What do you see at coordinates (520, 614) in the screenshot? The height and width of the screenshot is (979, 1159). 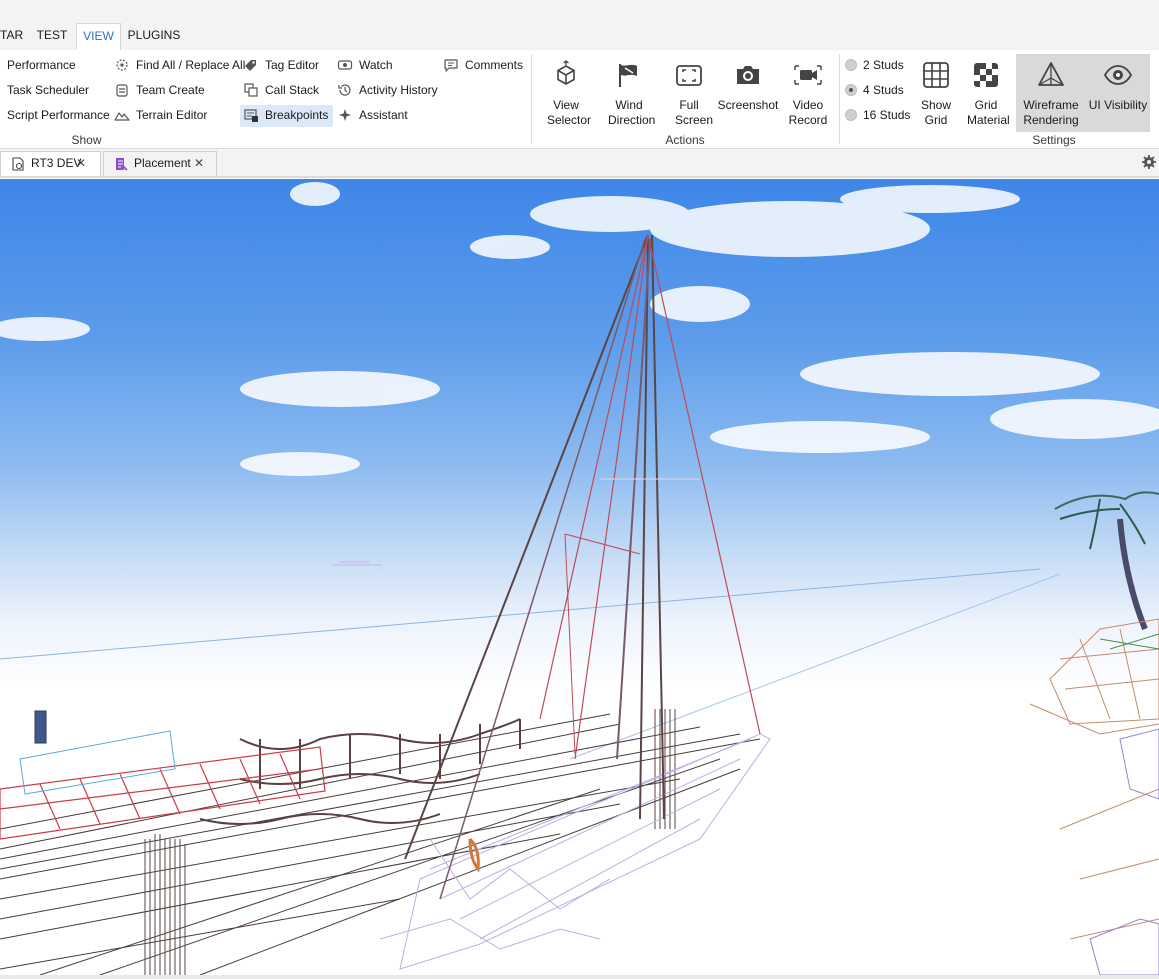 I see `horizon-line` at bounding box center [520, 614].